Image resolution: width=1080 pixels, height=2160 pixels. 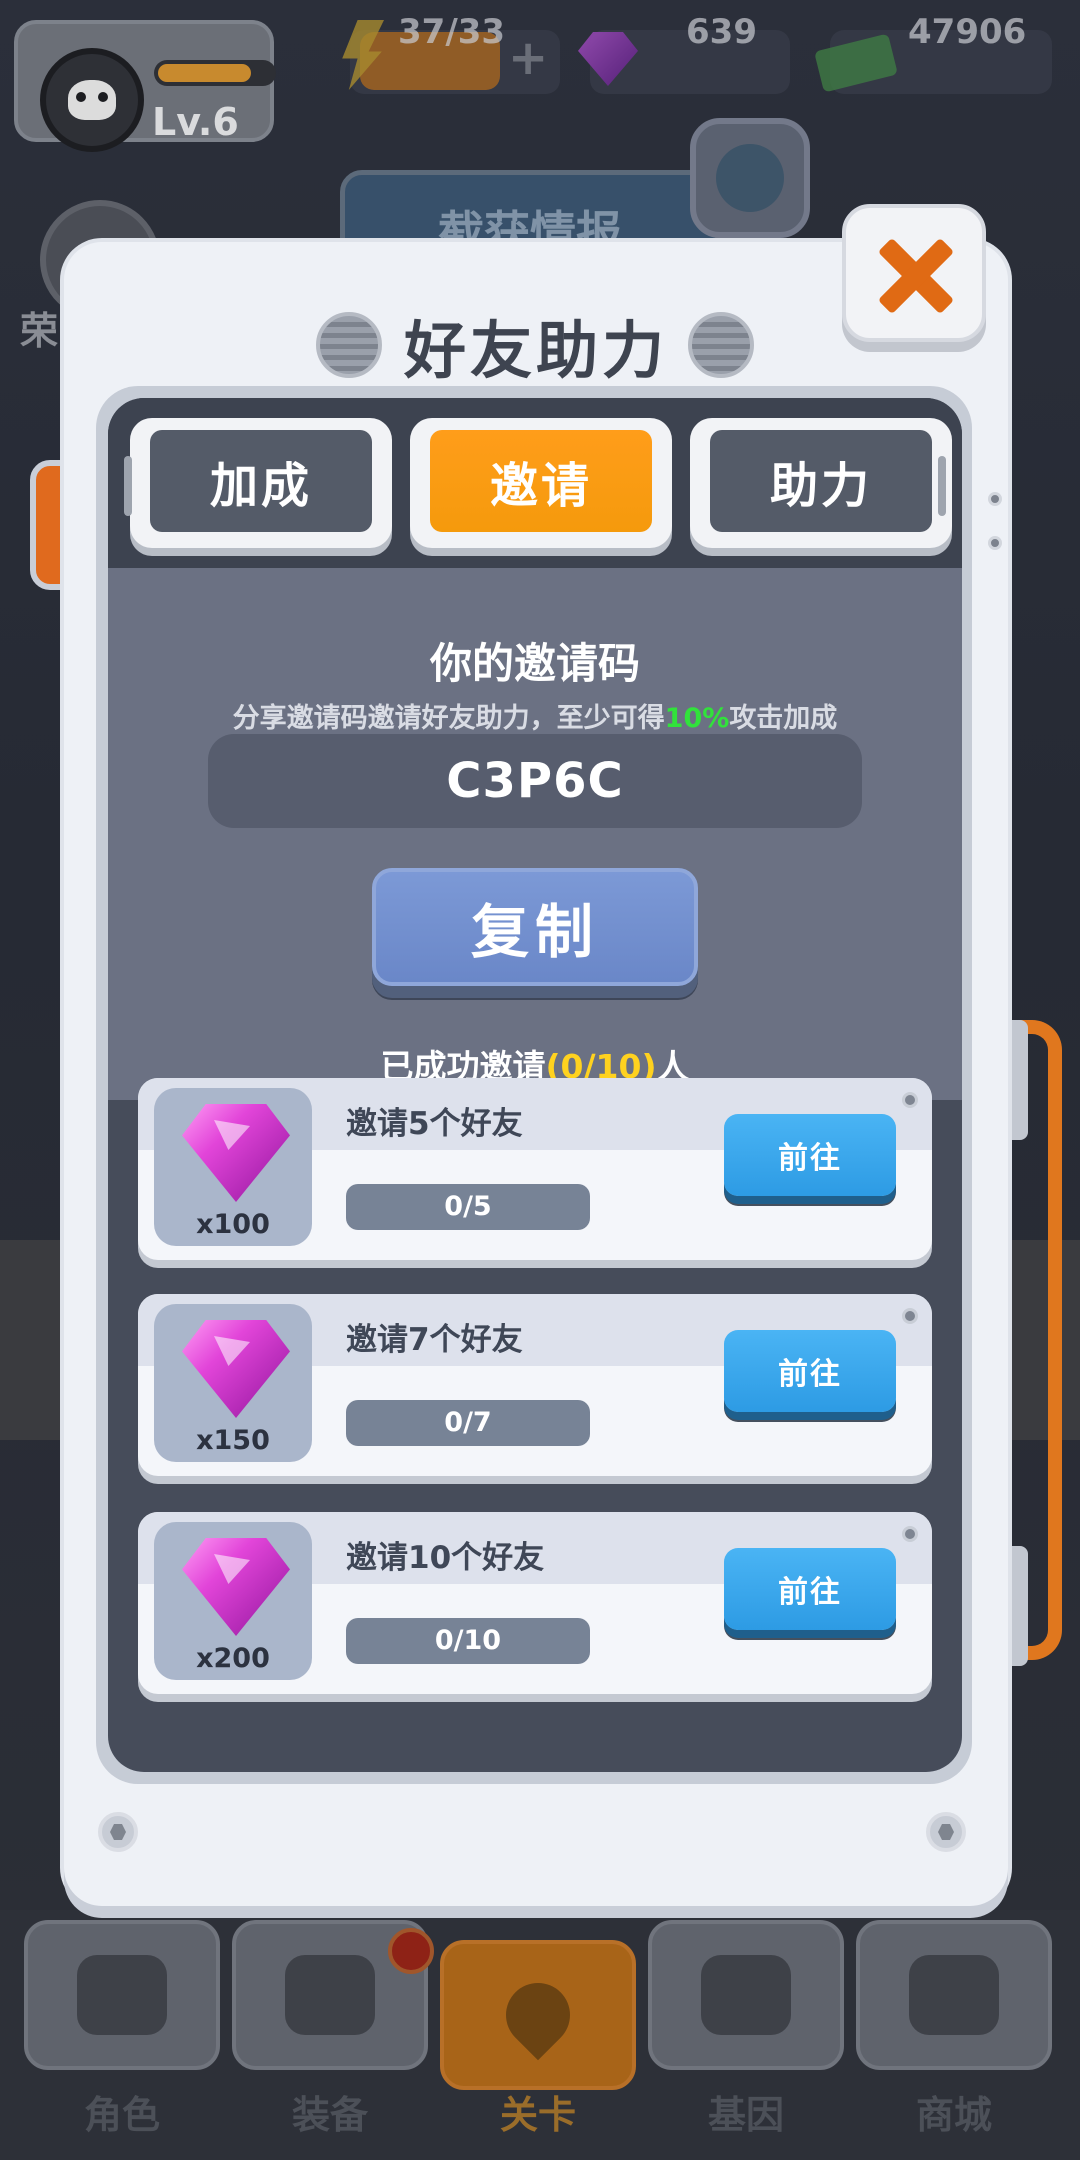 I want to click on tab-bar-cap-right, so click(x=942, y=486).